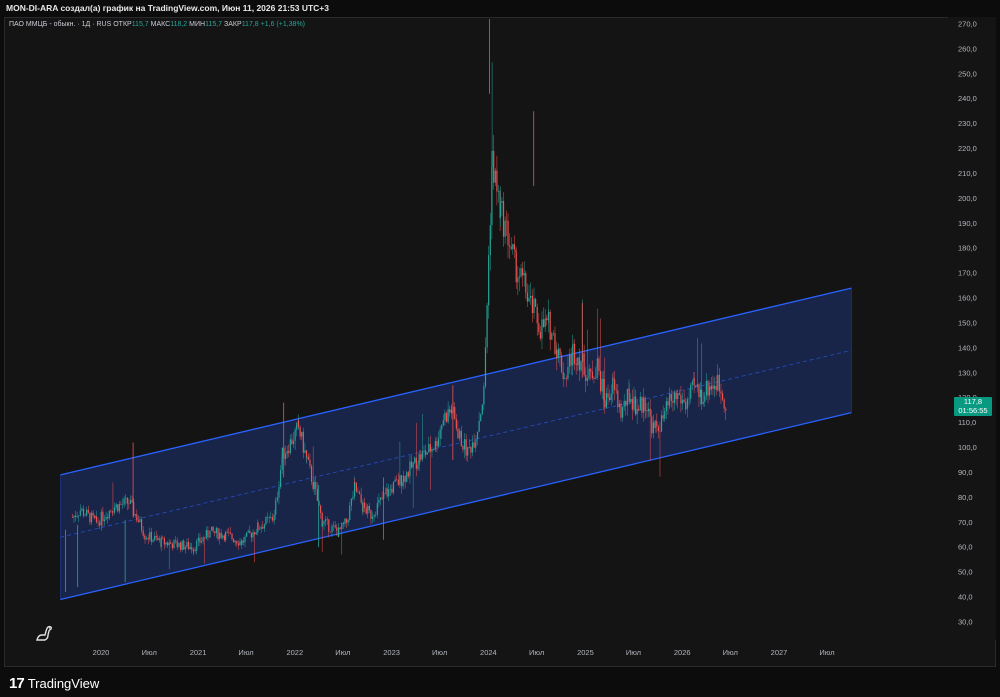 The width and height of the screenshot is (1000, 697). What do you see at coordinates (60, 24) in the screenshot?
I see `legend-symbol: ПАО ММЦБ - обыкн. · 1Д · RUS` at bounding box center [60, 24].